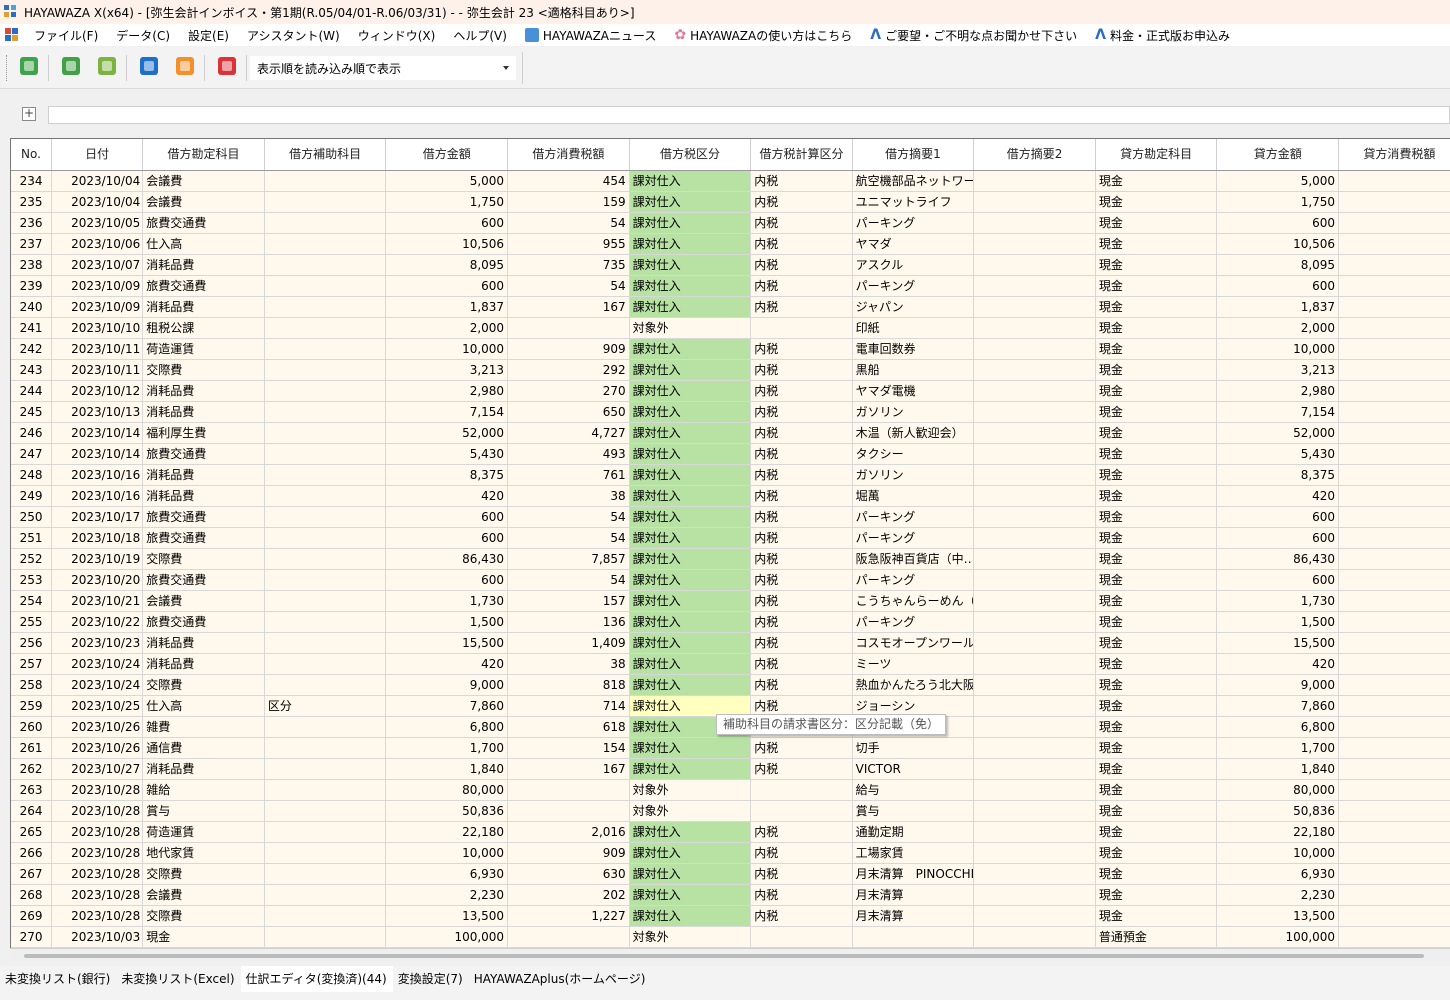 This screenshot has height=1000, width=1450. I want to click on menu-settings: 設定(E), so click(208, 35).